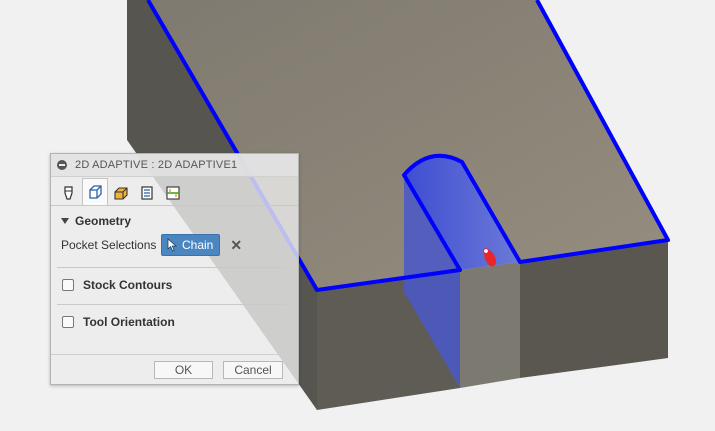  I want to click on tool-orientation-label: Tool Orientation, so click(129, 322).